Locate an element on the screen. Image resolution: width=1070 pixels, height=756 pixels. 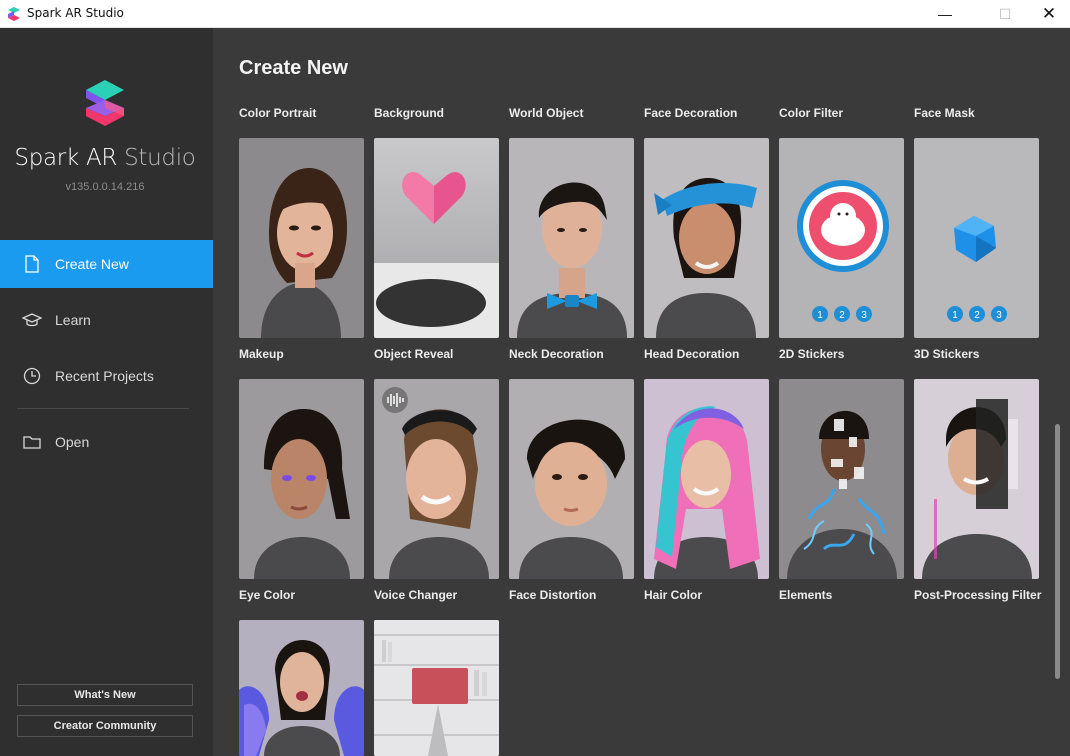
template-card-hair-color is located at coordinates (706, 479).